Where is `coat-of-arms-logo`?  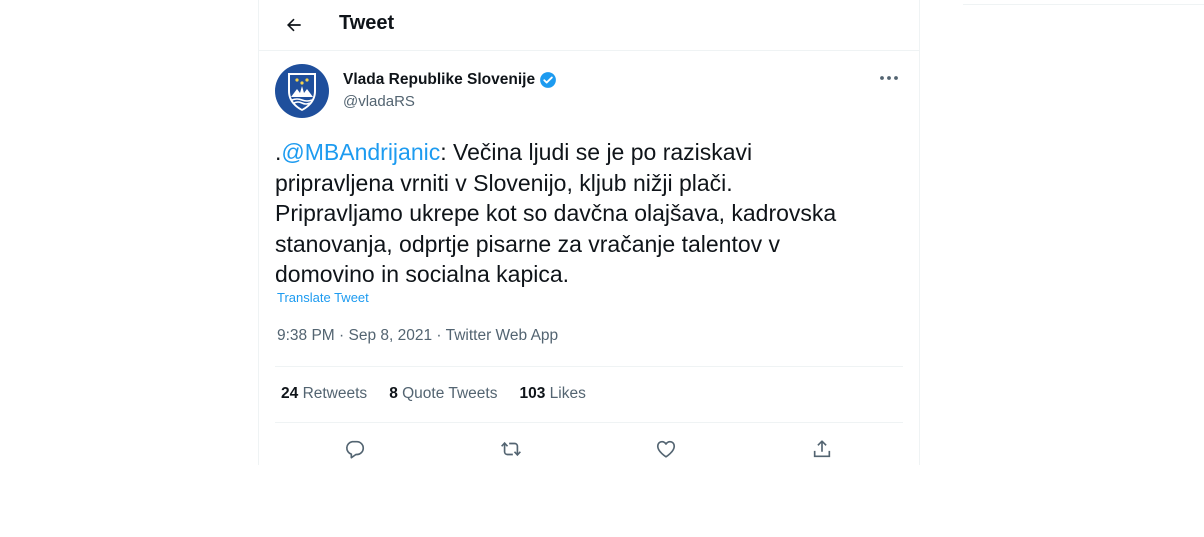 coat-of-arms-logo is located at coordinates (302, 92).